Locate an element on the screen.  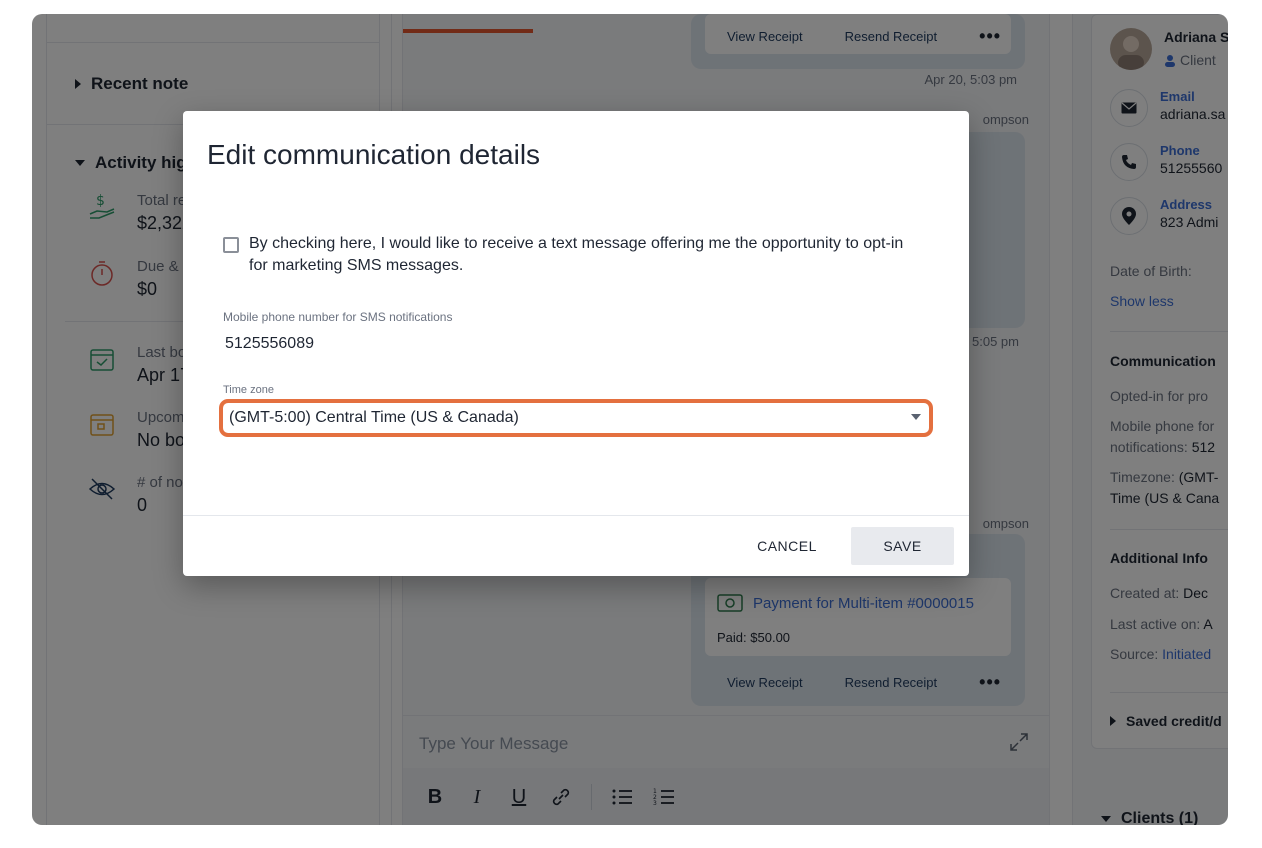
dropdown-arrow-icon is located at coordinates (916, 417).